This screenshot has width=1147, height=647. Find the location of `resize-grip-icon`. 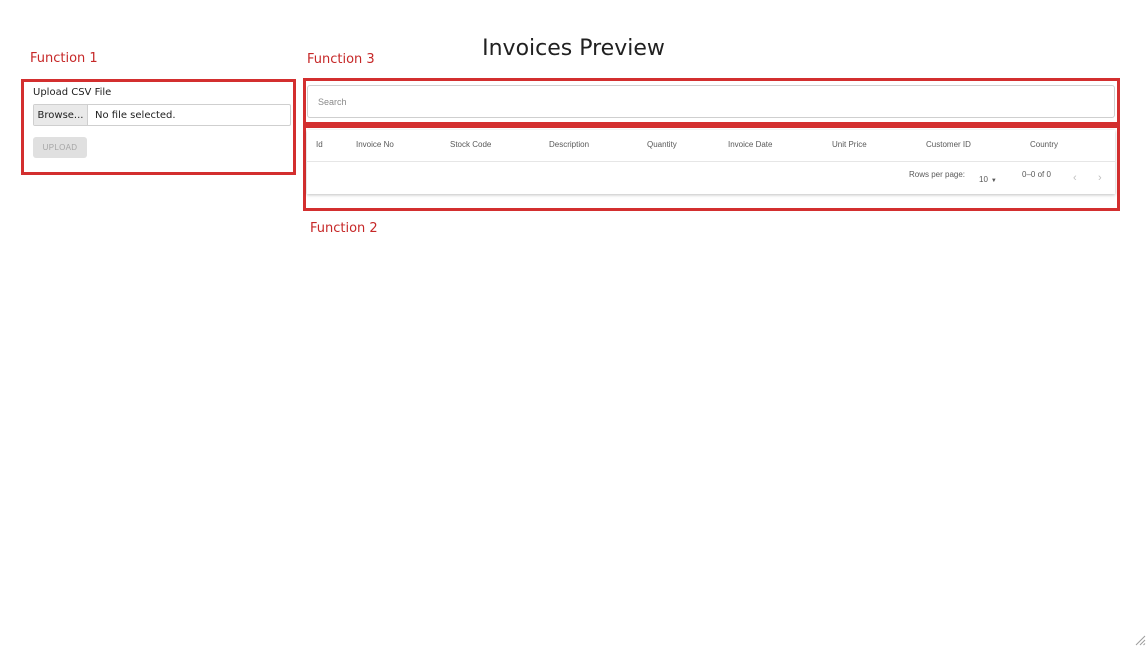

resize-grip-icon is located at coordinates (1140, 640).